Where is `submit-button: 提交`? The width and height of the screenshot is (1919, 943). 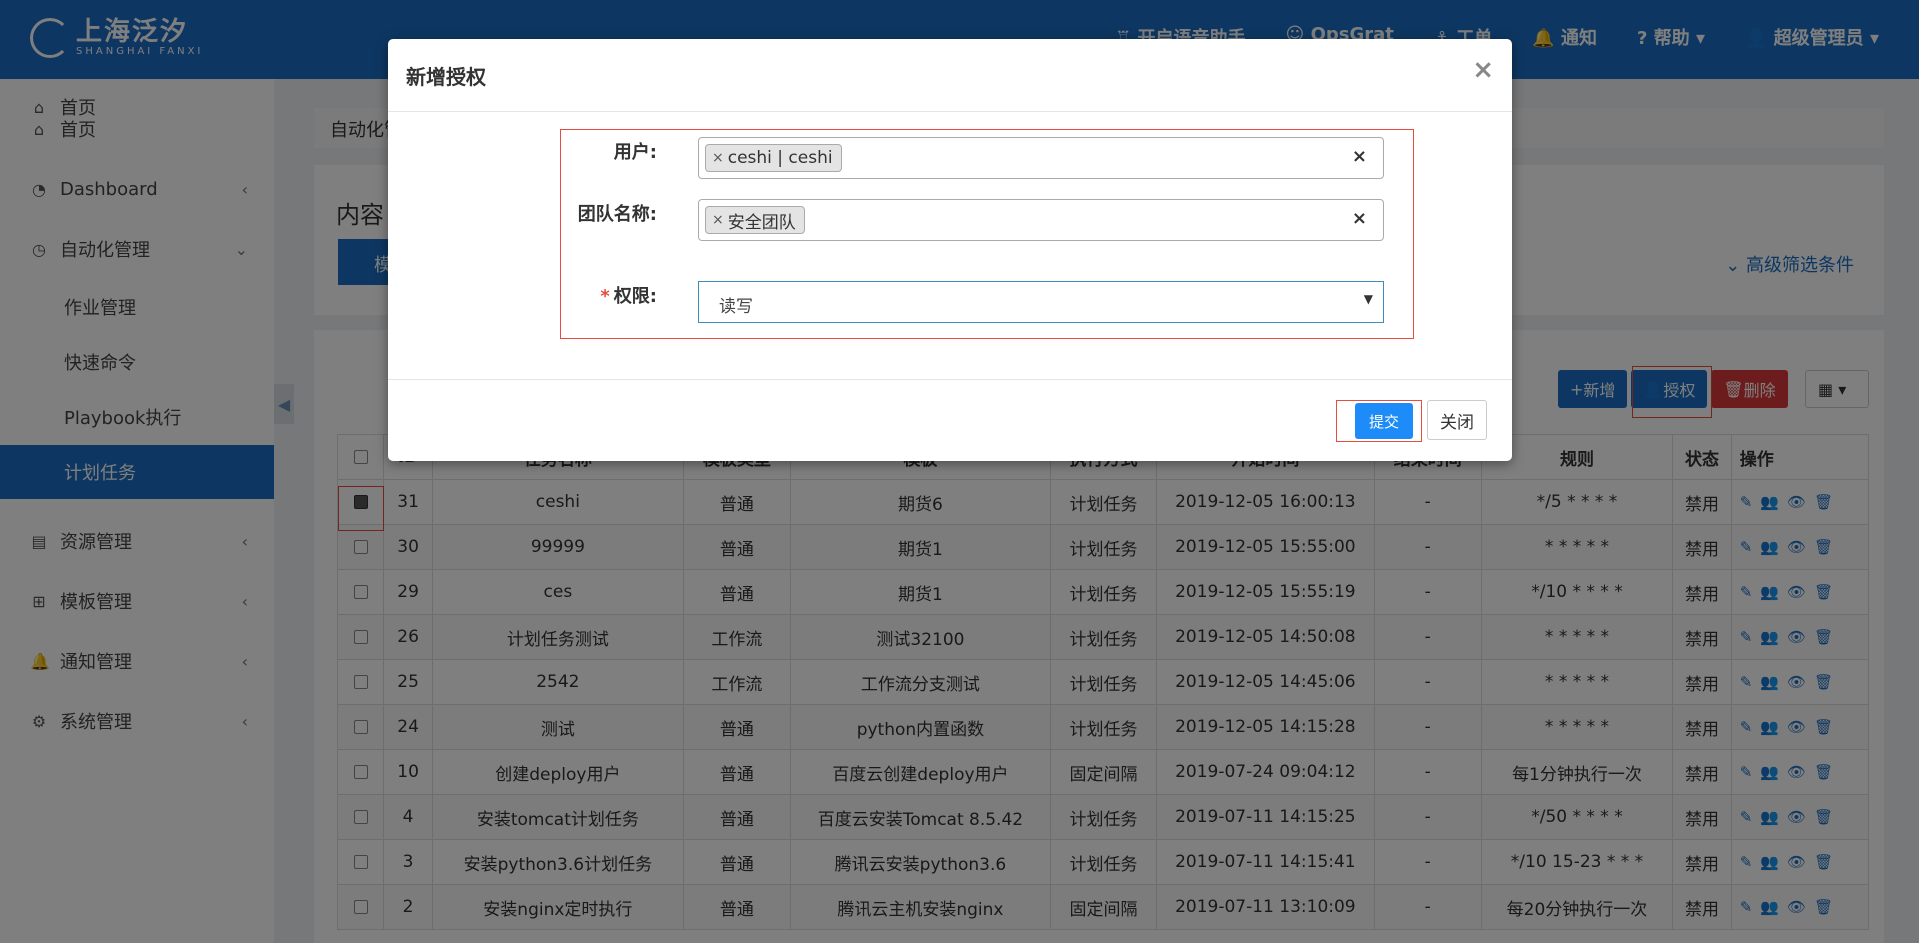 submit-button: 提交 is located at coordinates (1384, 421).